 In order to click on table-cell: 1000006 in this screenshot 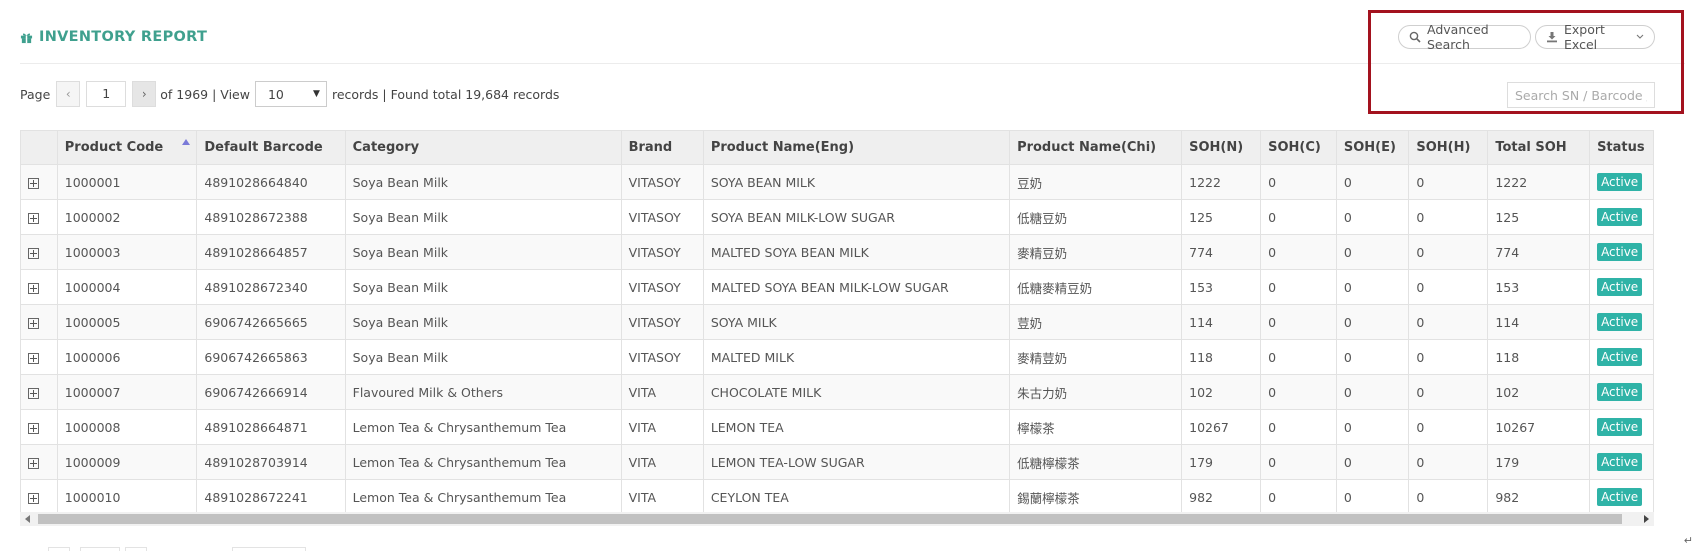, I will do `click(127, 357)`.